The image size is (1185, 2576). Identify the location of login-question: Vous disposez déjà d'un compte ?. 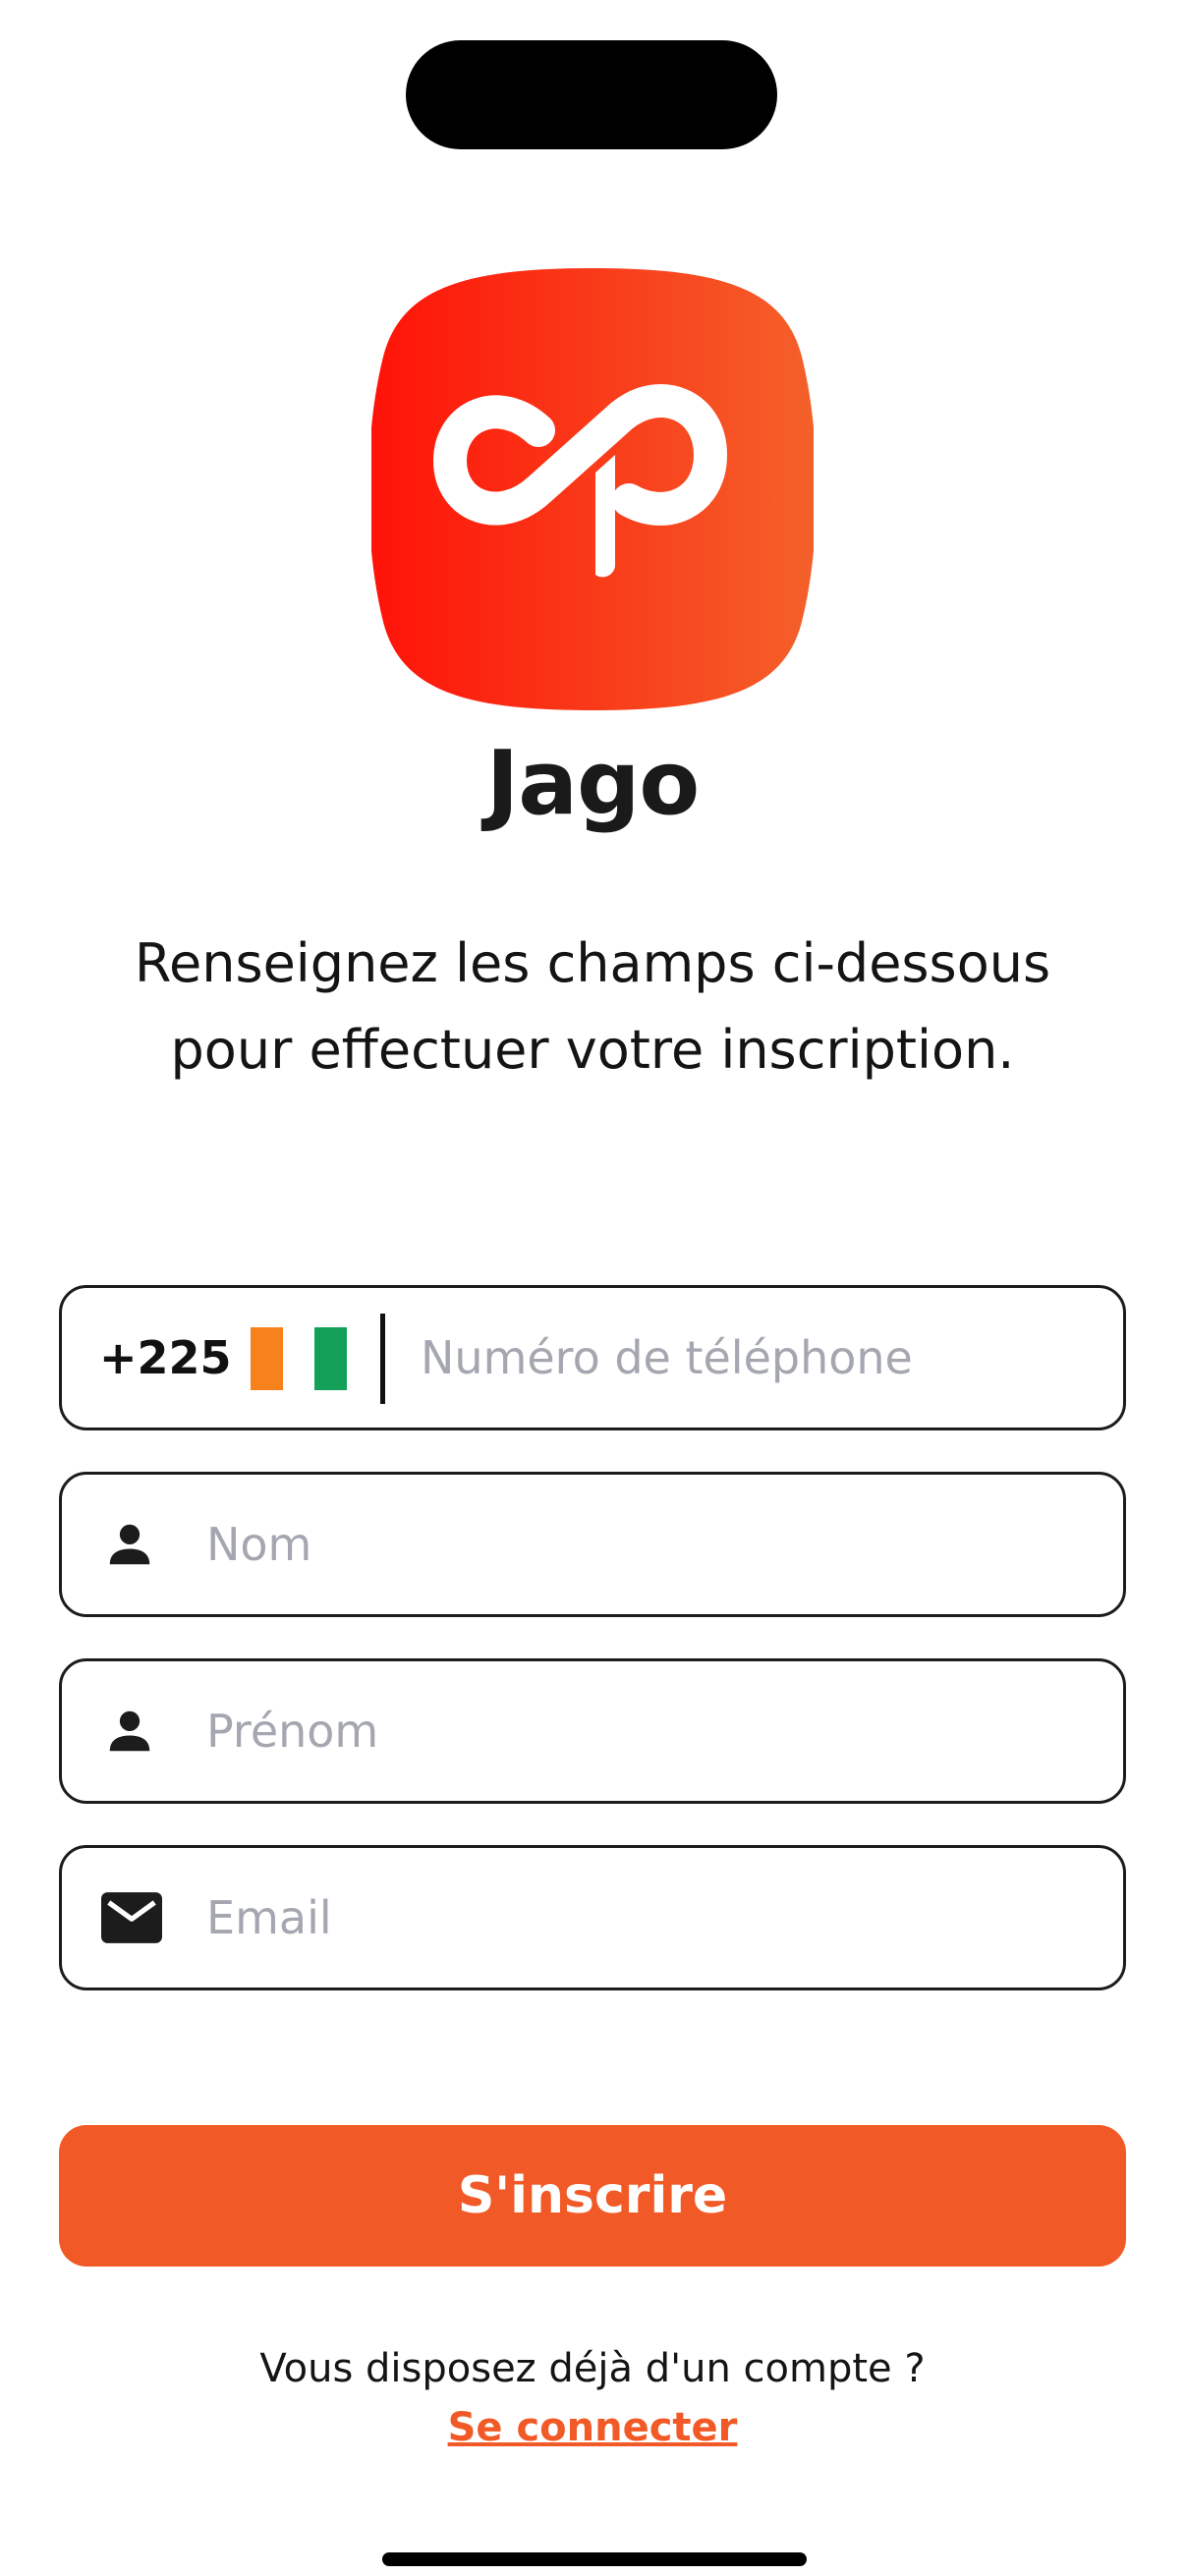
(592, 2368).